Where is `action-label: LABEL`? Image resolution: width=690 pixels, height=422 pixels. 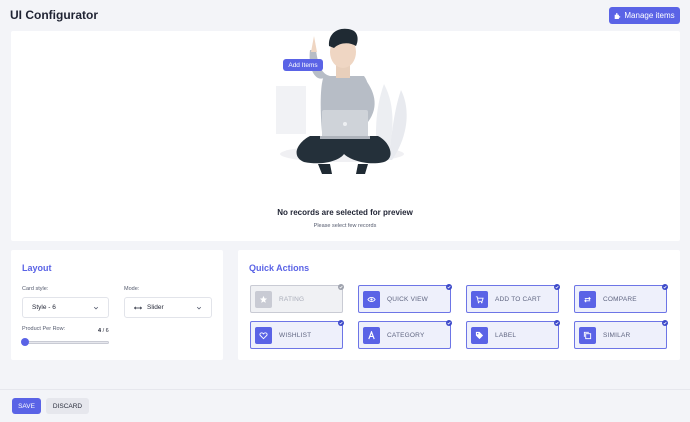 action-label: LABEL is located at coordinates (513, 334).